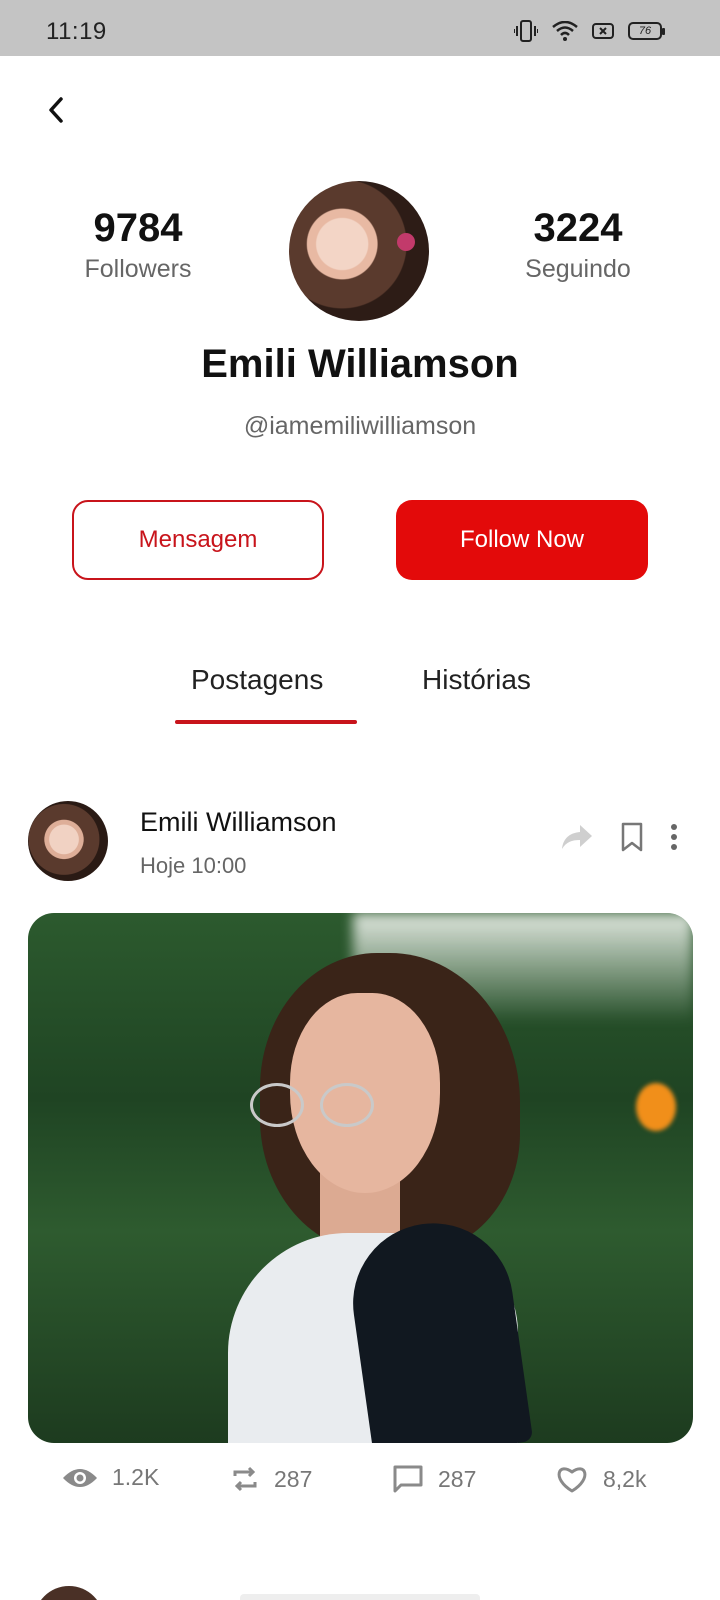  Describe the element at coordinates (138, 269) in the screenshot. I see `followers-label: Followers` at that location.